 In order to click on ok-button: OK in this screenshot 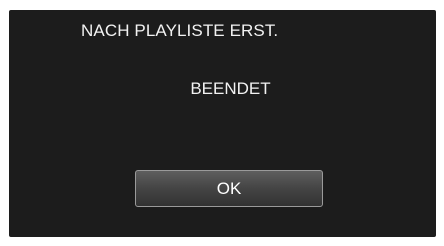, I will do `click(229, 188)`.